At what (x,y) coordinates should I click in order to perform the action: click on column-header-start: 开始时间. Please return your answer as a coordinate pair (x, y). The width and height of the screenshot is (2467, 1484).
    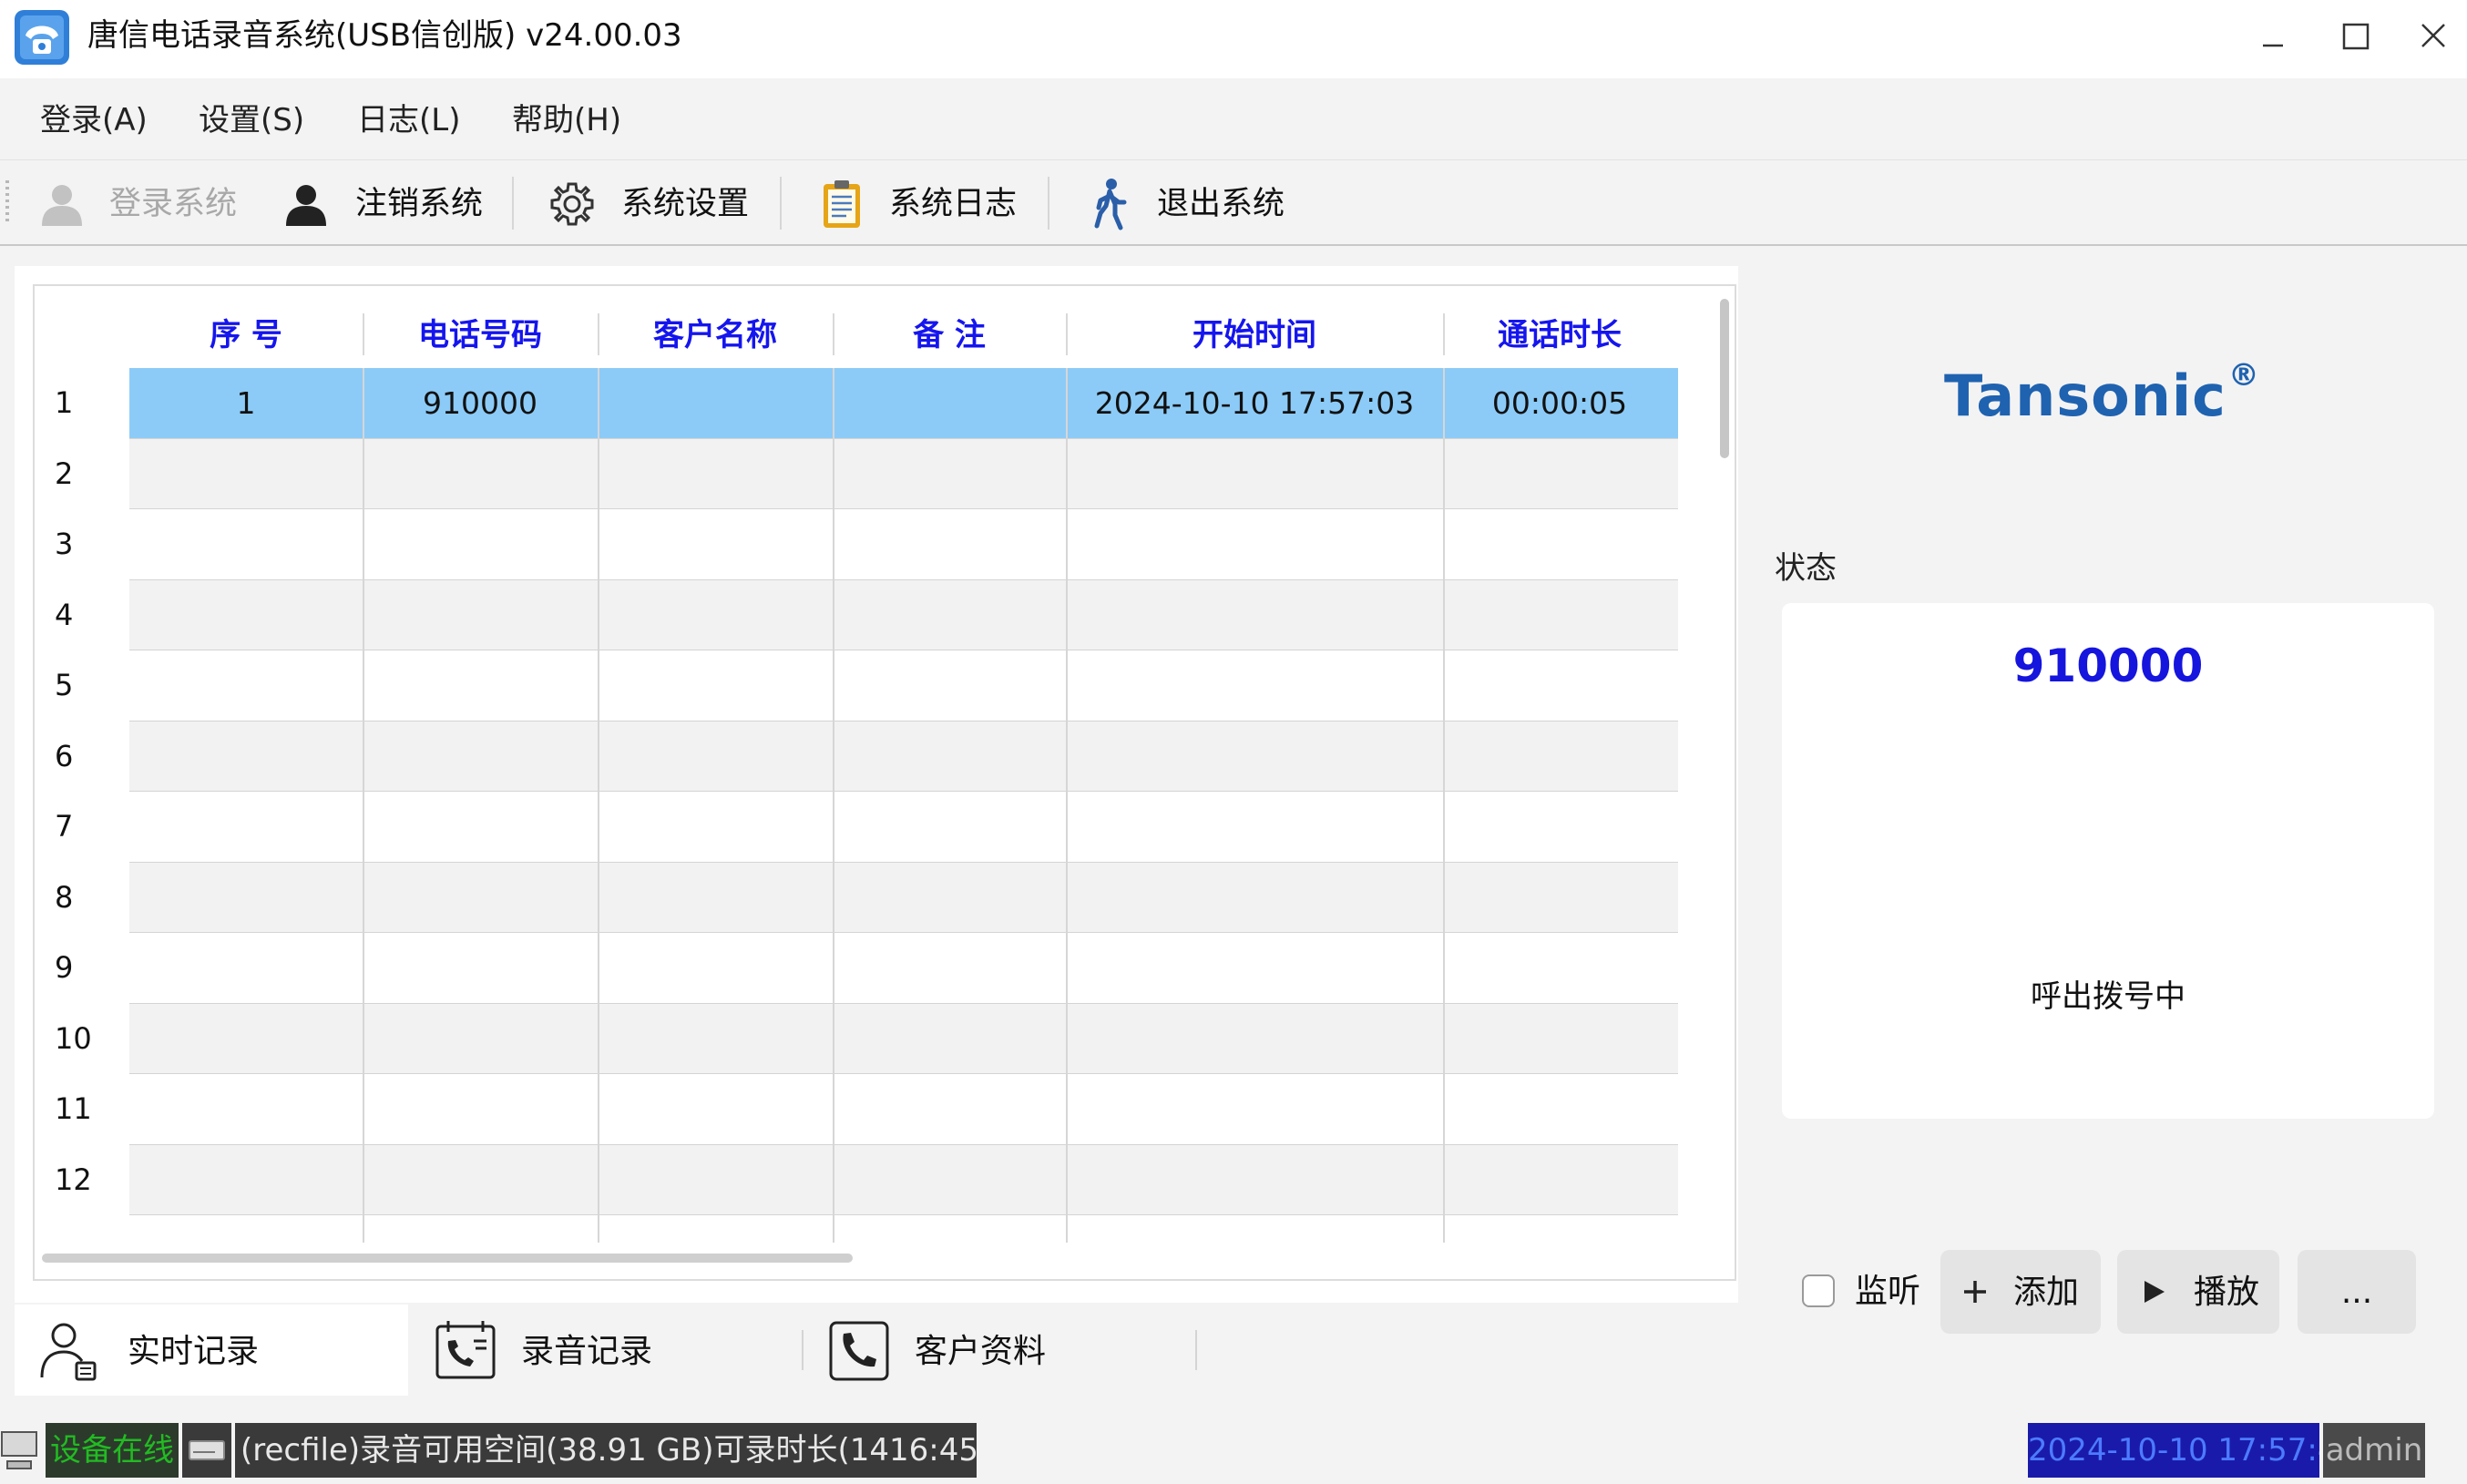
    Looking at the image, I should click on (1254, 335).